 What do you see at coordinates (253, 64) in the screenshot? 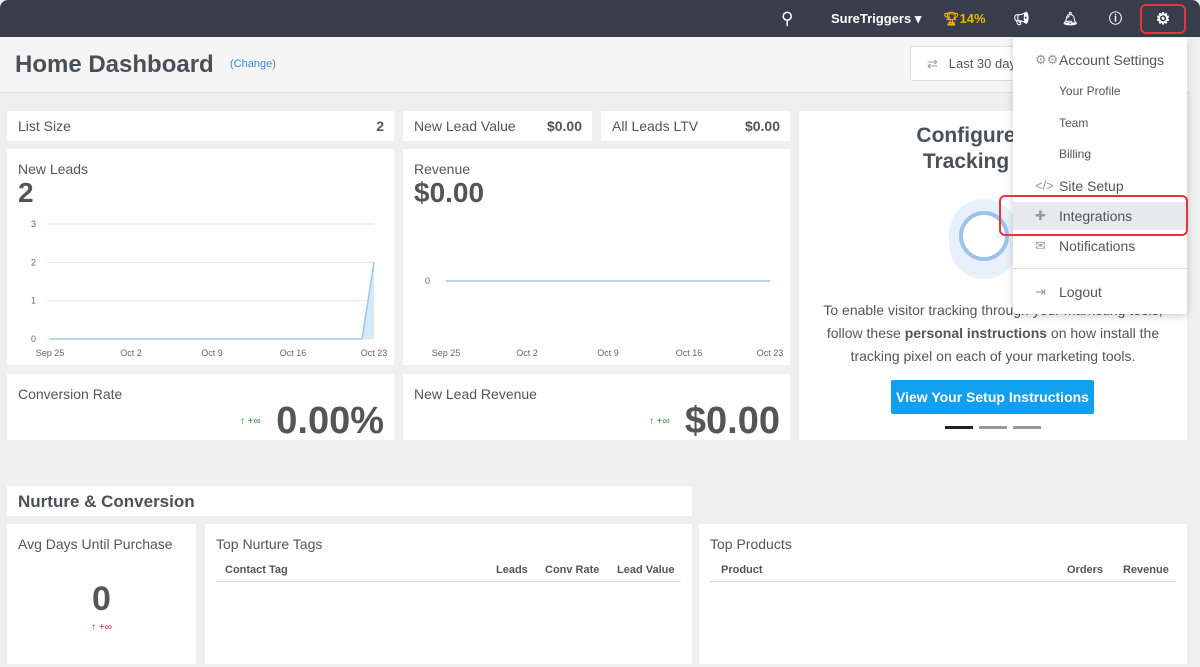
I see `change-link: (Change)` at bounding box center [253, 64].